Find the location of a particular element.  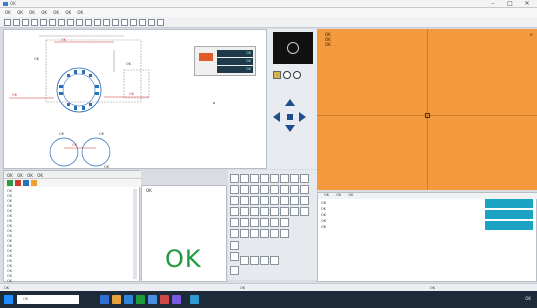

report-icon is located at coordinates (151, 22).